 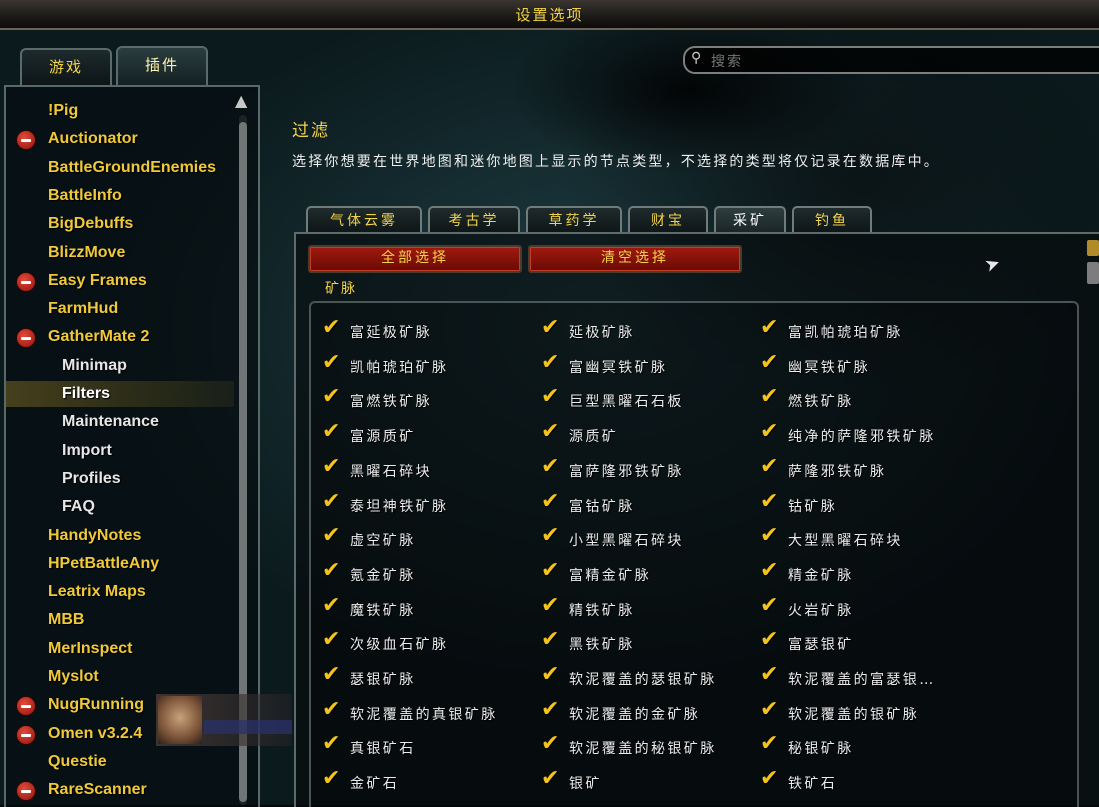 What do you see at coordinates (241, 100) in the screenshot?
I see `scroll-up-icon: ▲` at bounding box center [241, 100].